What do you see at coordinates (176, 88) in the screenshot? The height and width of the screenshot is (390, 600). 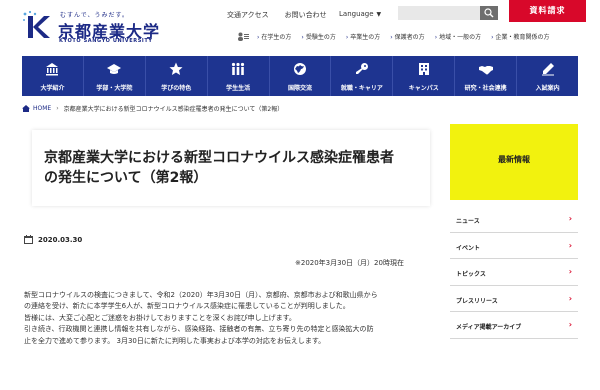 I see `nav-label: 学びの特色` at bounding box center [176, 88].